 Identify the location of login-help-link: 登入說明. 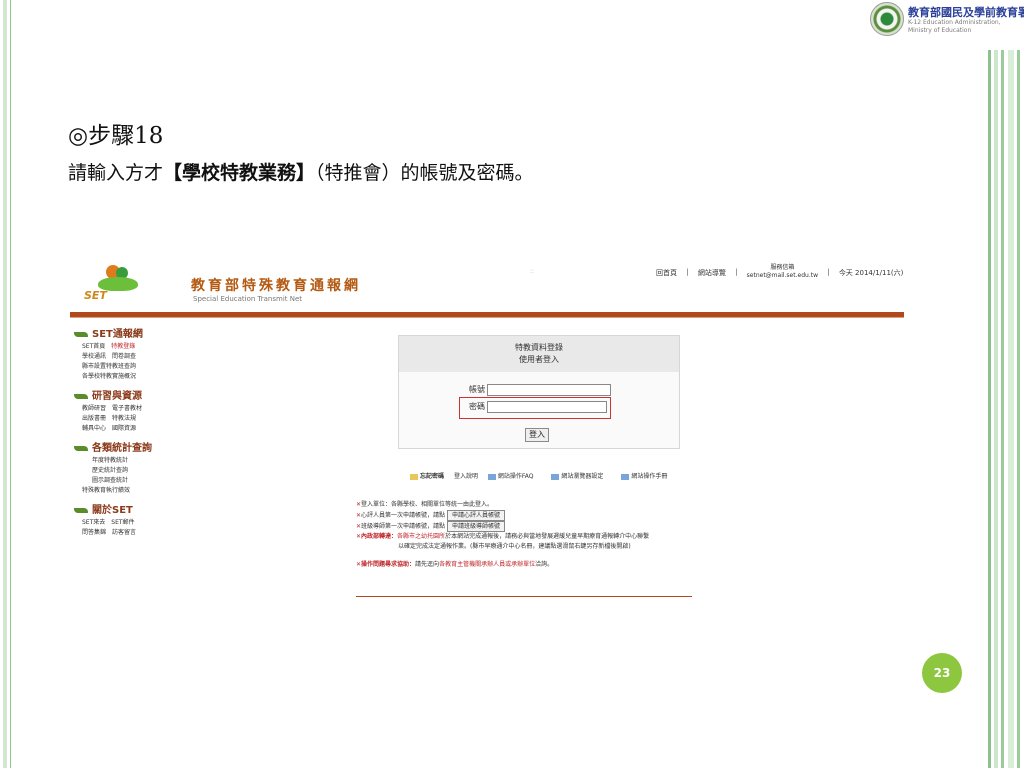
(466, 476).